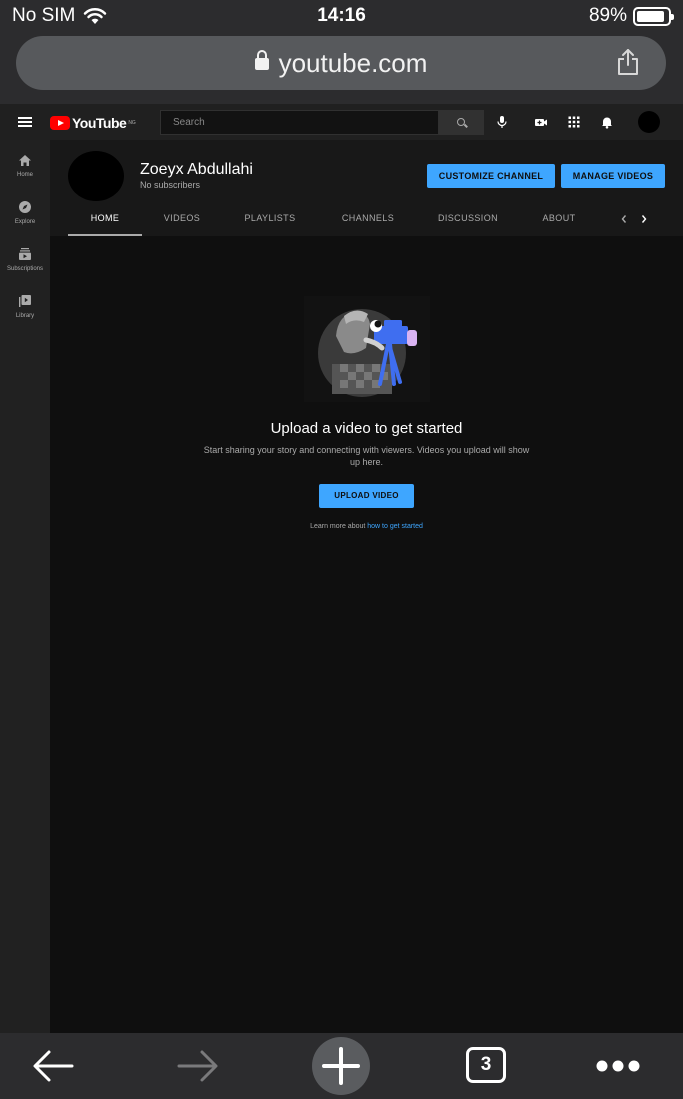  I want to click on mini-guide-sidebar: Home Explore Subscriptions Library, so click(25, 586).